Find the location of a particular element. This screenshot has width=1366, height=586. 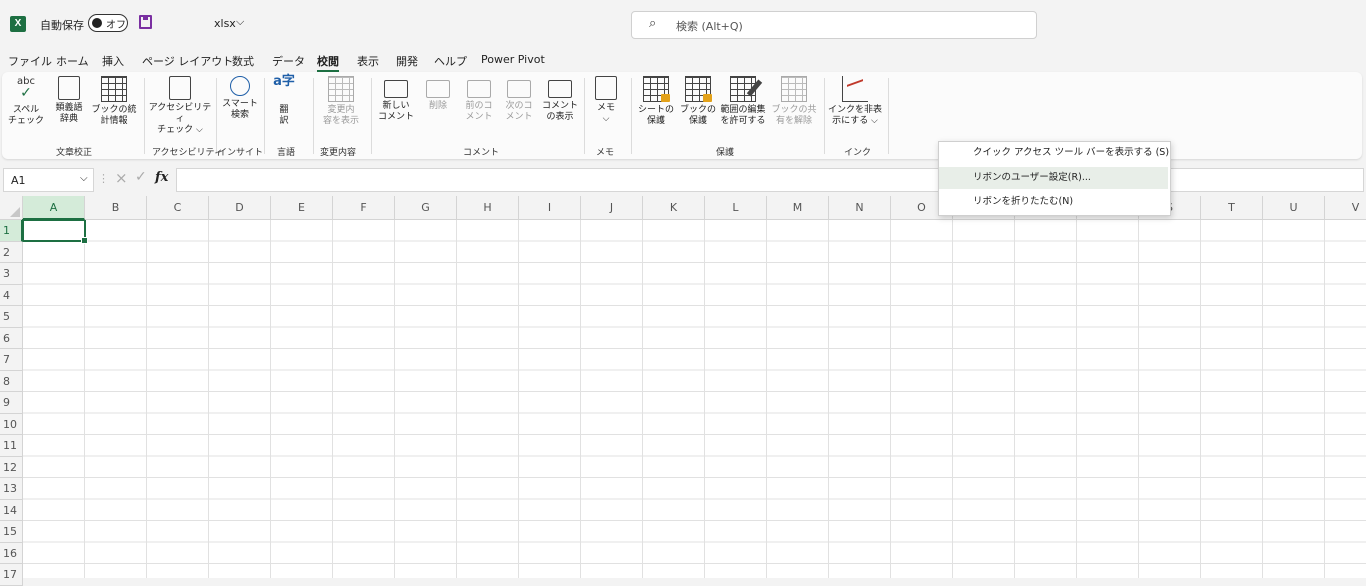

previous-comment-icon is located at coordinates (479, 89).